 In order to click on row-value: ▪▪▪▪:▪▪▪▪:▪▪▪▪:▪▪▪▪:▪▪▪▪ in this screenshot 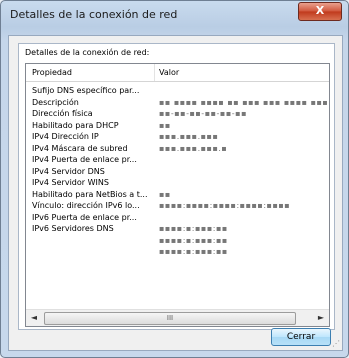, I will do `click(225, 205)`.